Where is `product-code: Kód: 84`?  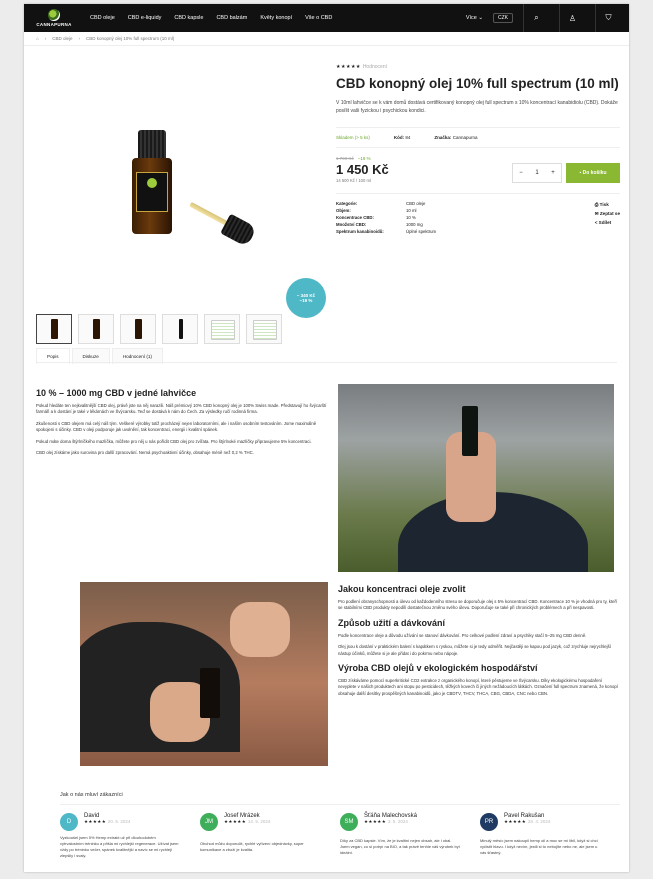
product-code: Kód: 84 is located at coordinates (402, 137).